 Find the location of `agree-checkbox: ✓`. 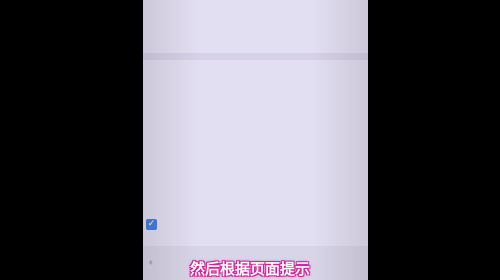

agree-checkbox: ✓ is located at coordinates (151, 224).